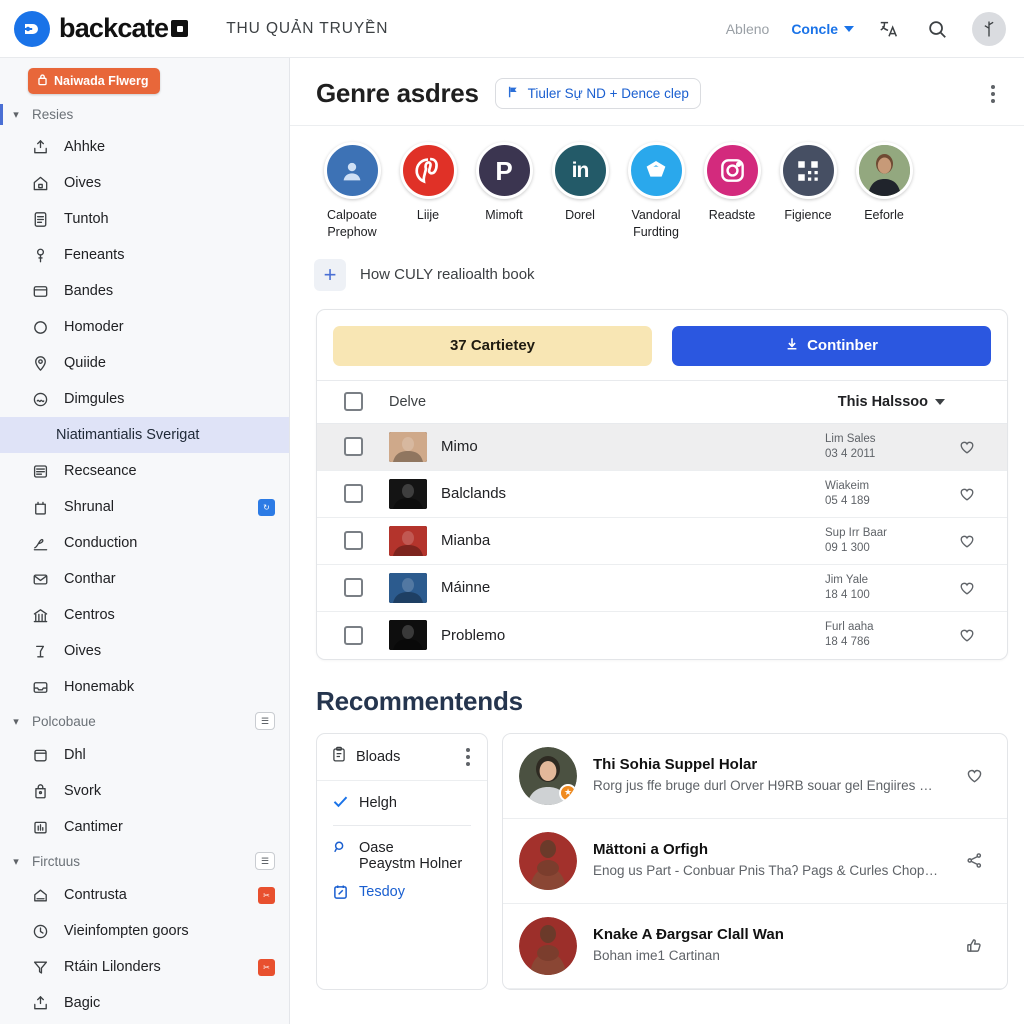 The width and height of the screenshot is (1024, 1024). I want to click on sidebar-group-header: ▾ Firctuus ☰, so click(144, 861).